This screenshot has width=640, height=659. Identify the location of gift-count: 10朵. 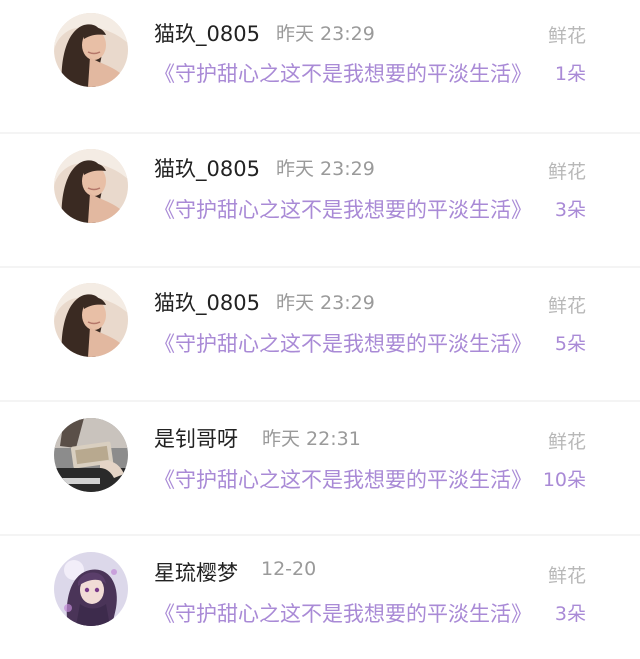
(564, 480).